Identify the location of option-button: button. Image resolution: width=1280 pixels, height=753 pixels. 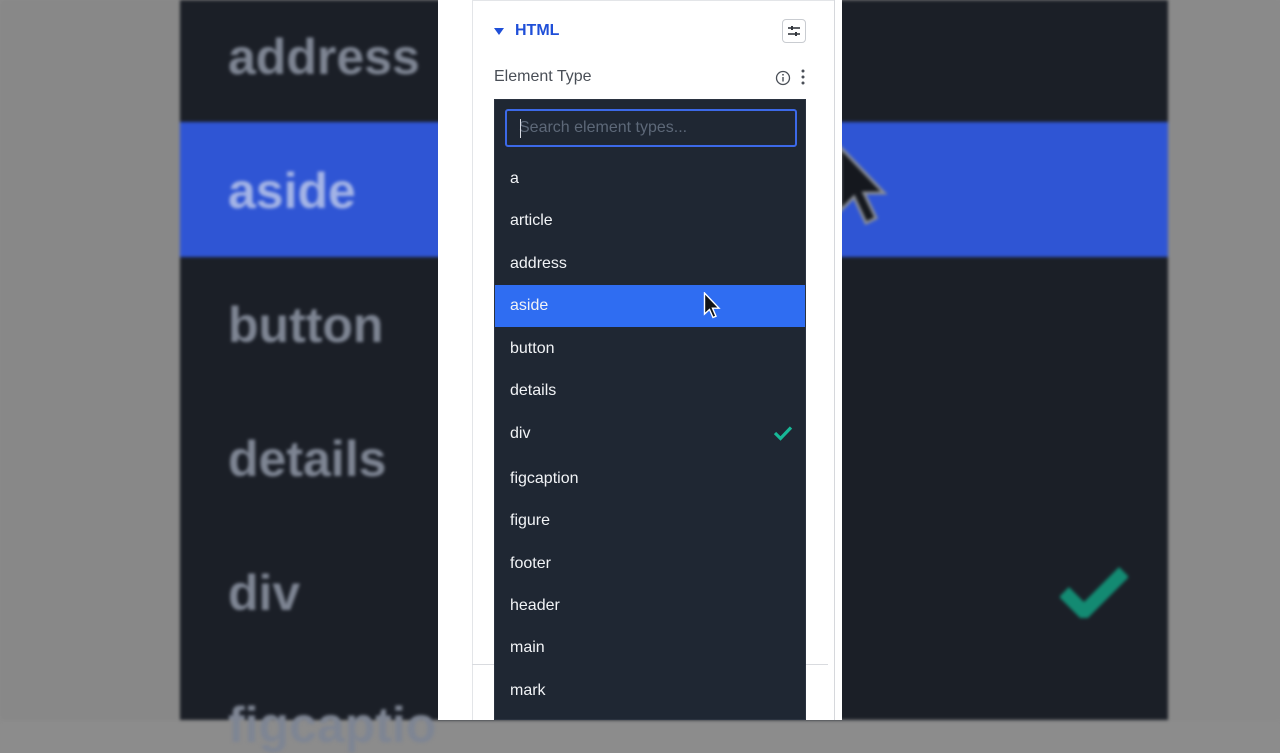
(650, 349).